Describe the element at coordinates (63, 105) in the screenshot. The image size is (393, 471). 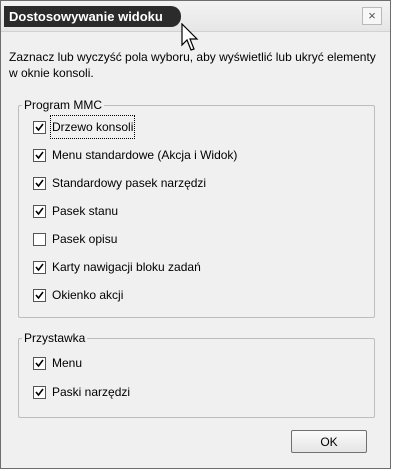
I see `group-title-program-mmc: Program MMC` at that location.